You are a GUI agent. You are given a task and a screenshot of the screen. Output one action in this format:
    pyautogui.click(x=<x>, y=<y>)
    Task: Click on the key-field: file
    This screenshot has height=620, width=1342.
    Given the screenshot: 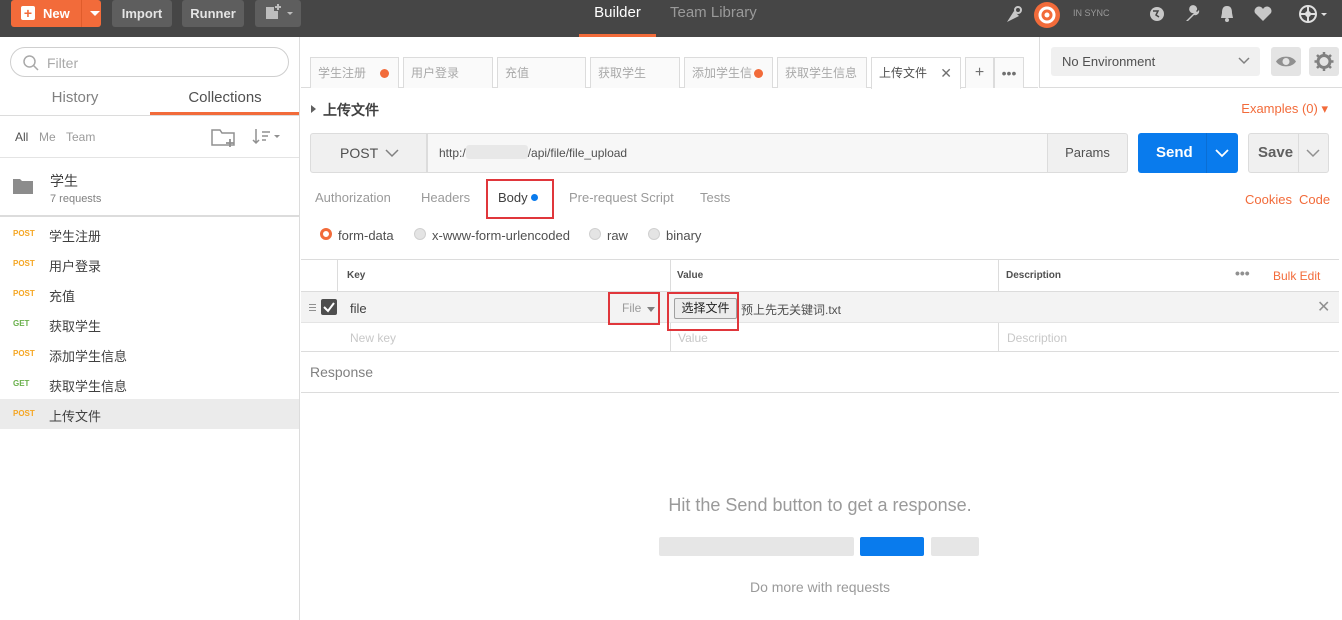 What is the action you would take?
    pyautogui.click(x=358, y=308)
    